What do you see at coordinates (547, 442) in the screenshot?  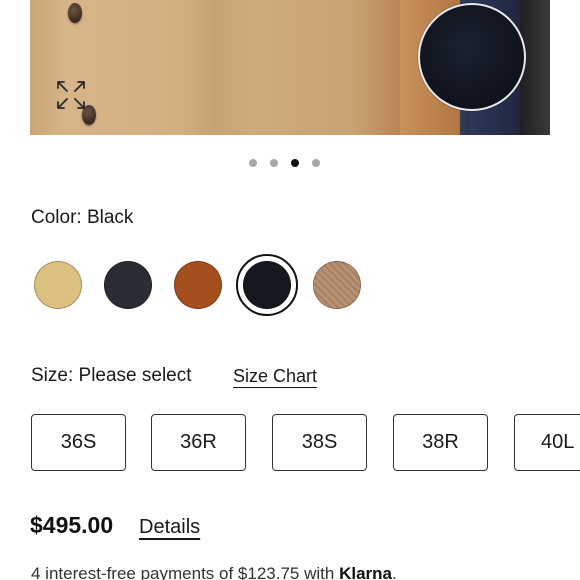 I see `size-option-40l: 40L` at bounding box center [547, 442].